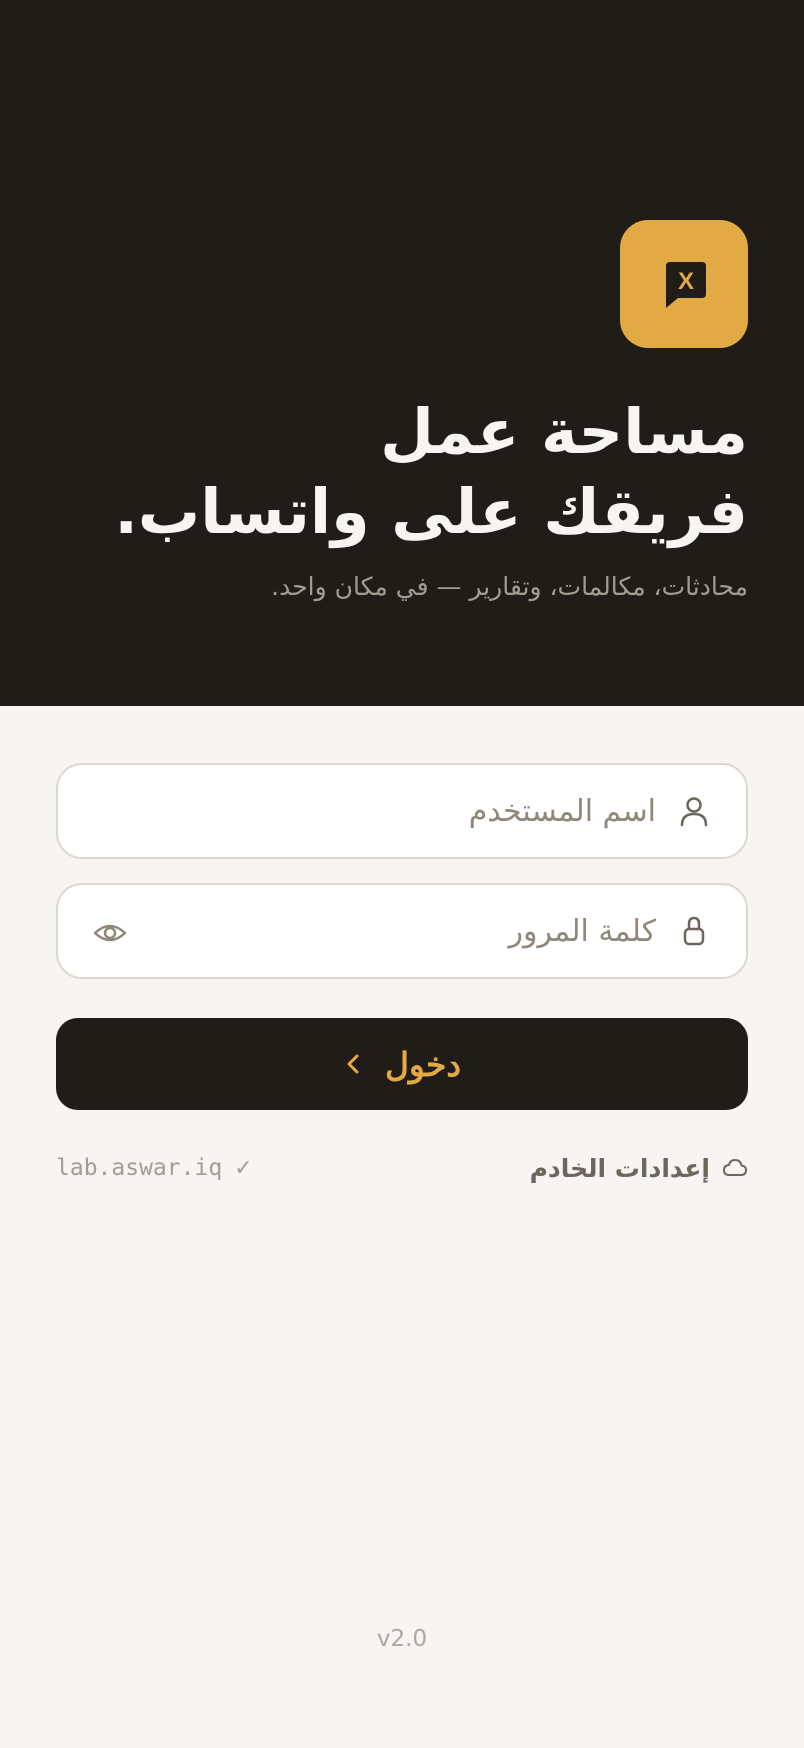 The image size is (804, 1748). Describe the element at coordinates (619, 1168) in the screenshot. I see `server-settings-label: إعدادات الخادم` at that location.